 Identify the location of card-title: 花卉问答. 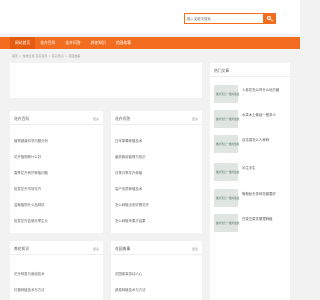
(123, 118).